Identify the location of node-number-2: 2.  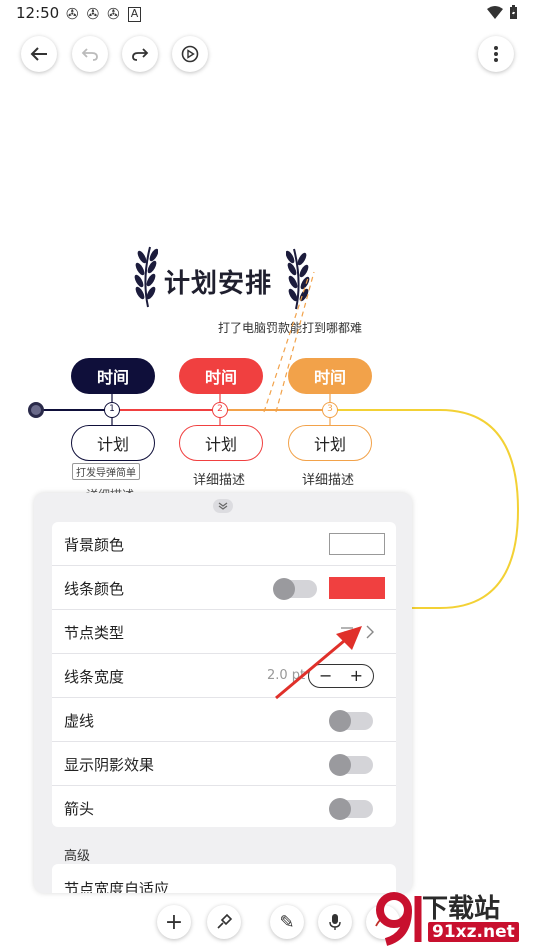
(220, 410).